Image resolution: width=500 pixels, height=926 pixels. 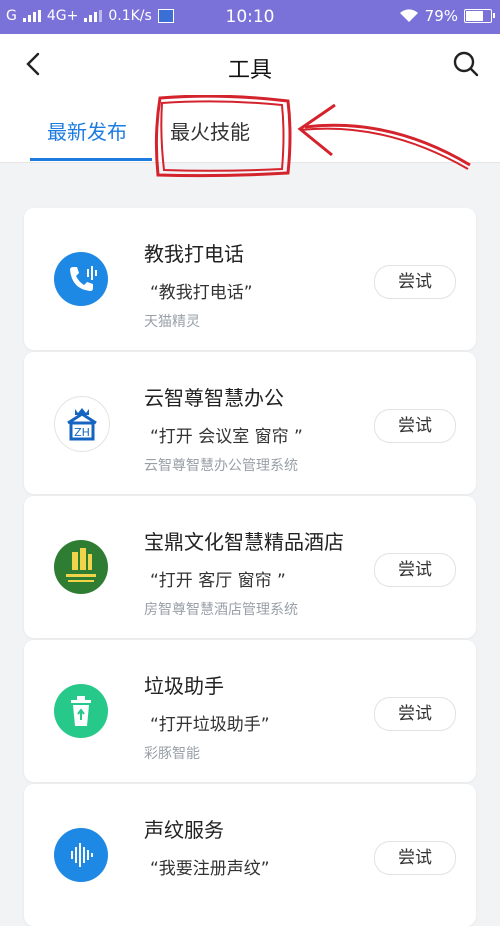 I want to click on skill-maker: 云智尊智慧办公管理系统, so click(x=221, y=466).